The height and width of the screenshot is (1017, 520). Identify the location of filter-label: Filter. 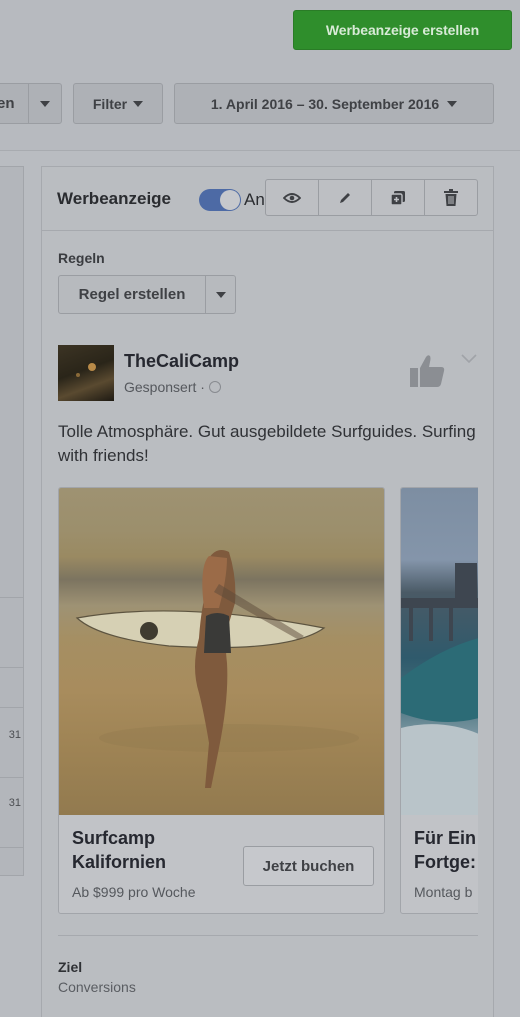
(110, 103).